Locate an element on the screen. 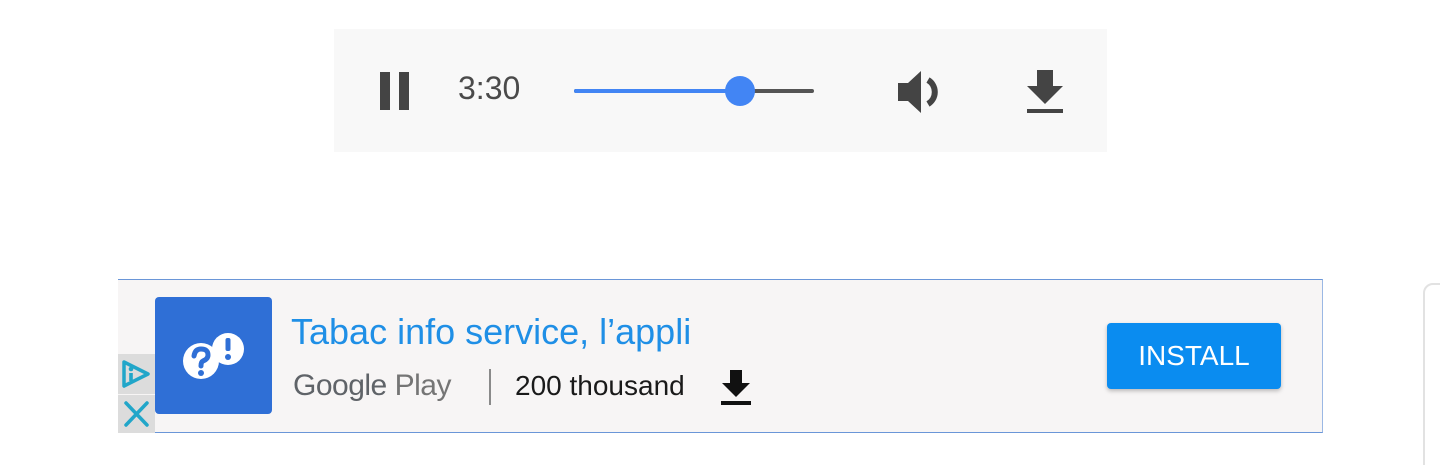  store-name: Google Play is located at coordinates (372, 386).